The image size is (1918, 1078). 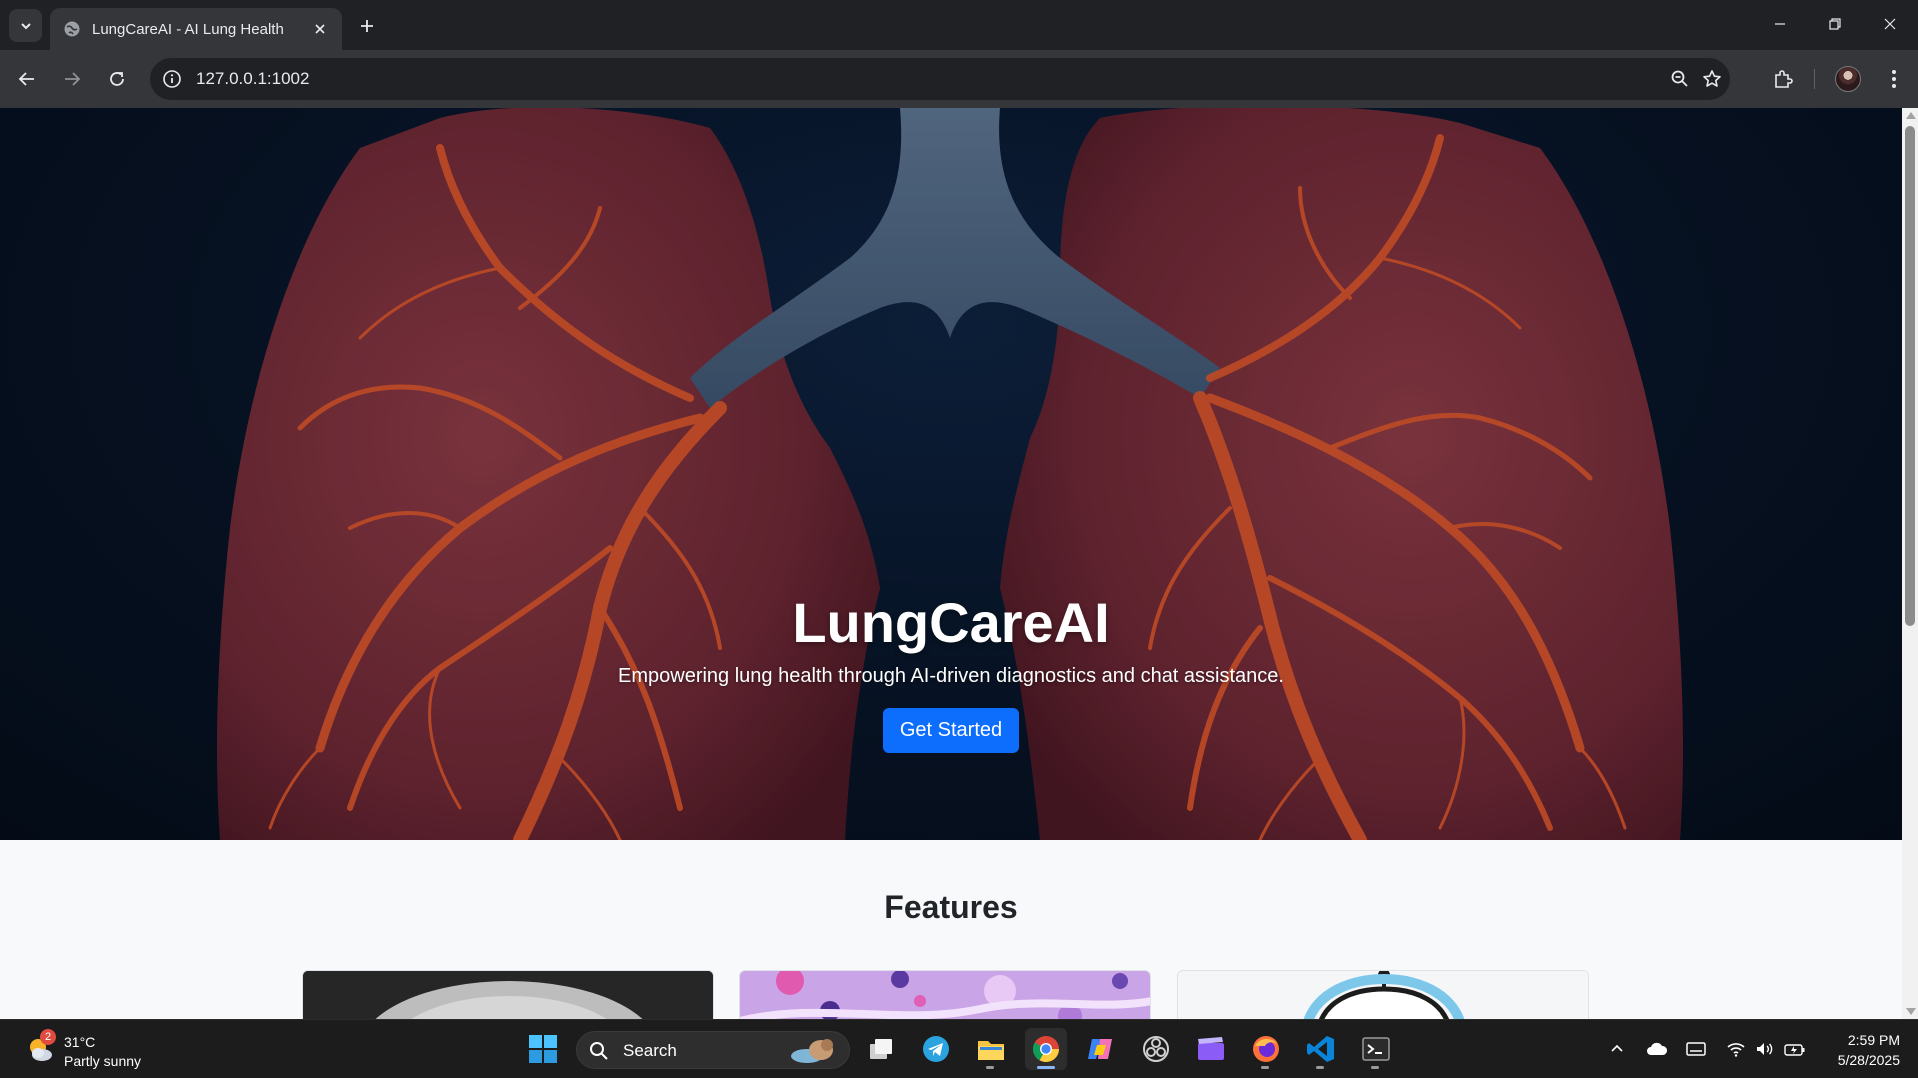 What do you see at coordinates (1814, 79) in the screenshot?
I see `toolbar-divider` at bounding box center [1814, 79].